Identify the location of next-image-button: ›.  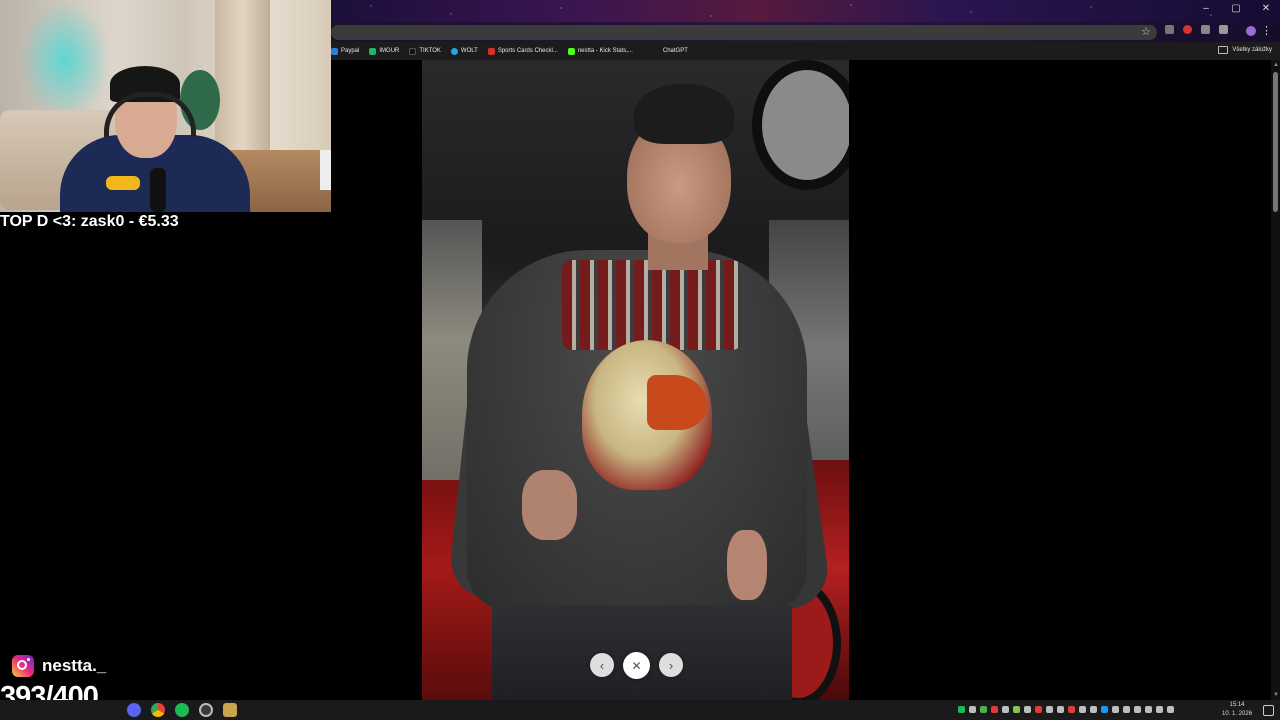
(671, 665).